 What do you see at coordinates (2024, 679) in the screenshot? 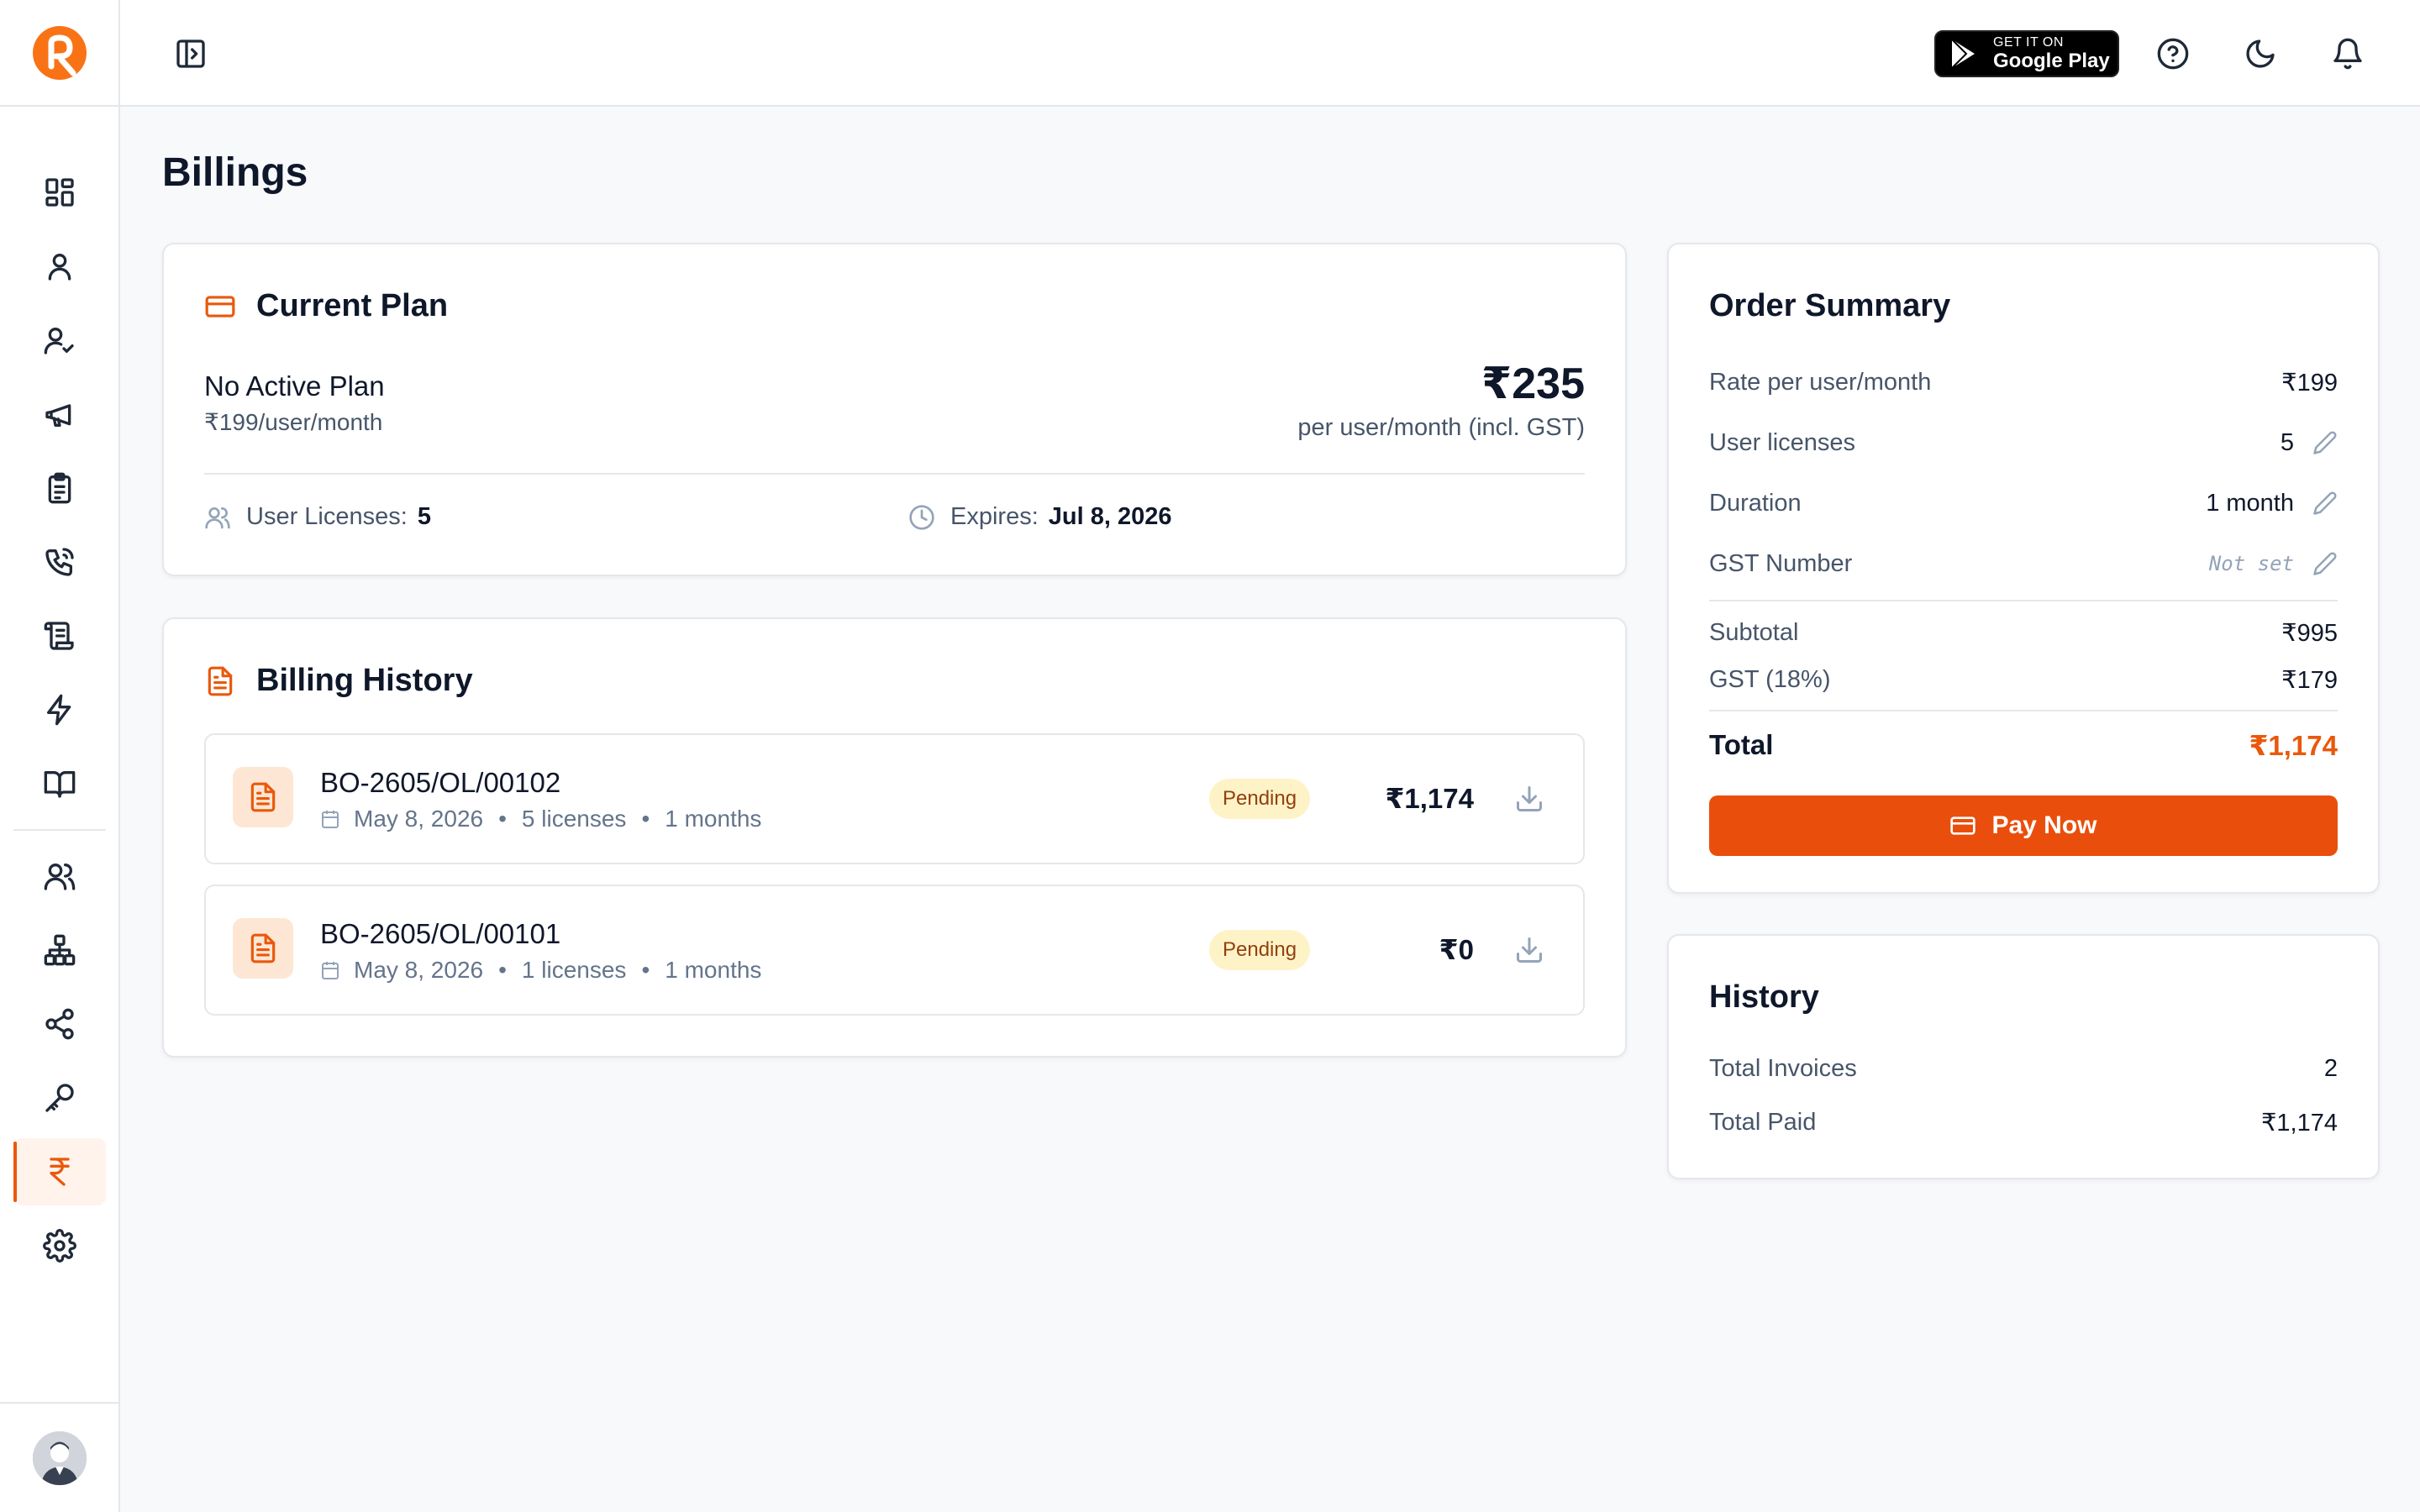
I see `gst-row: GST (18%) ₹179` at bounding box center [2024, 679].